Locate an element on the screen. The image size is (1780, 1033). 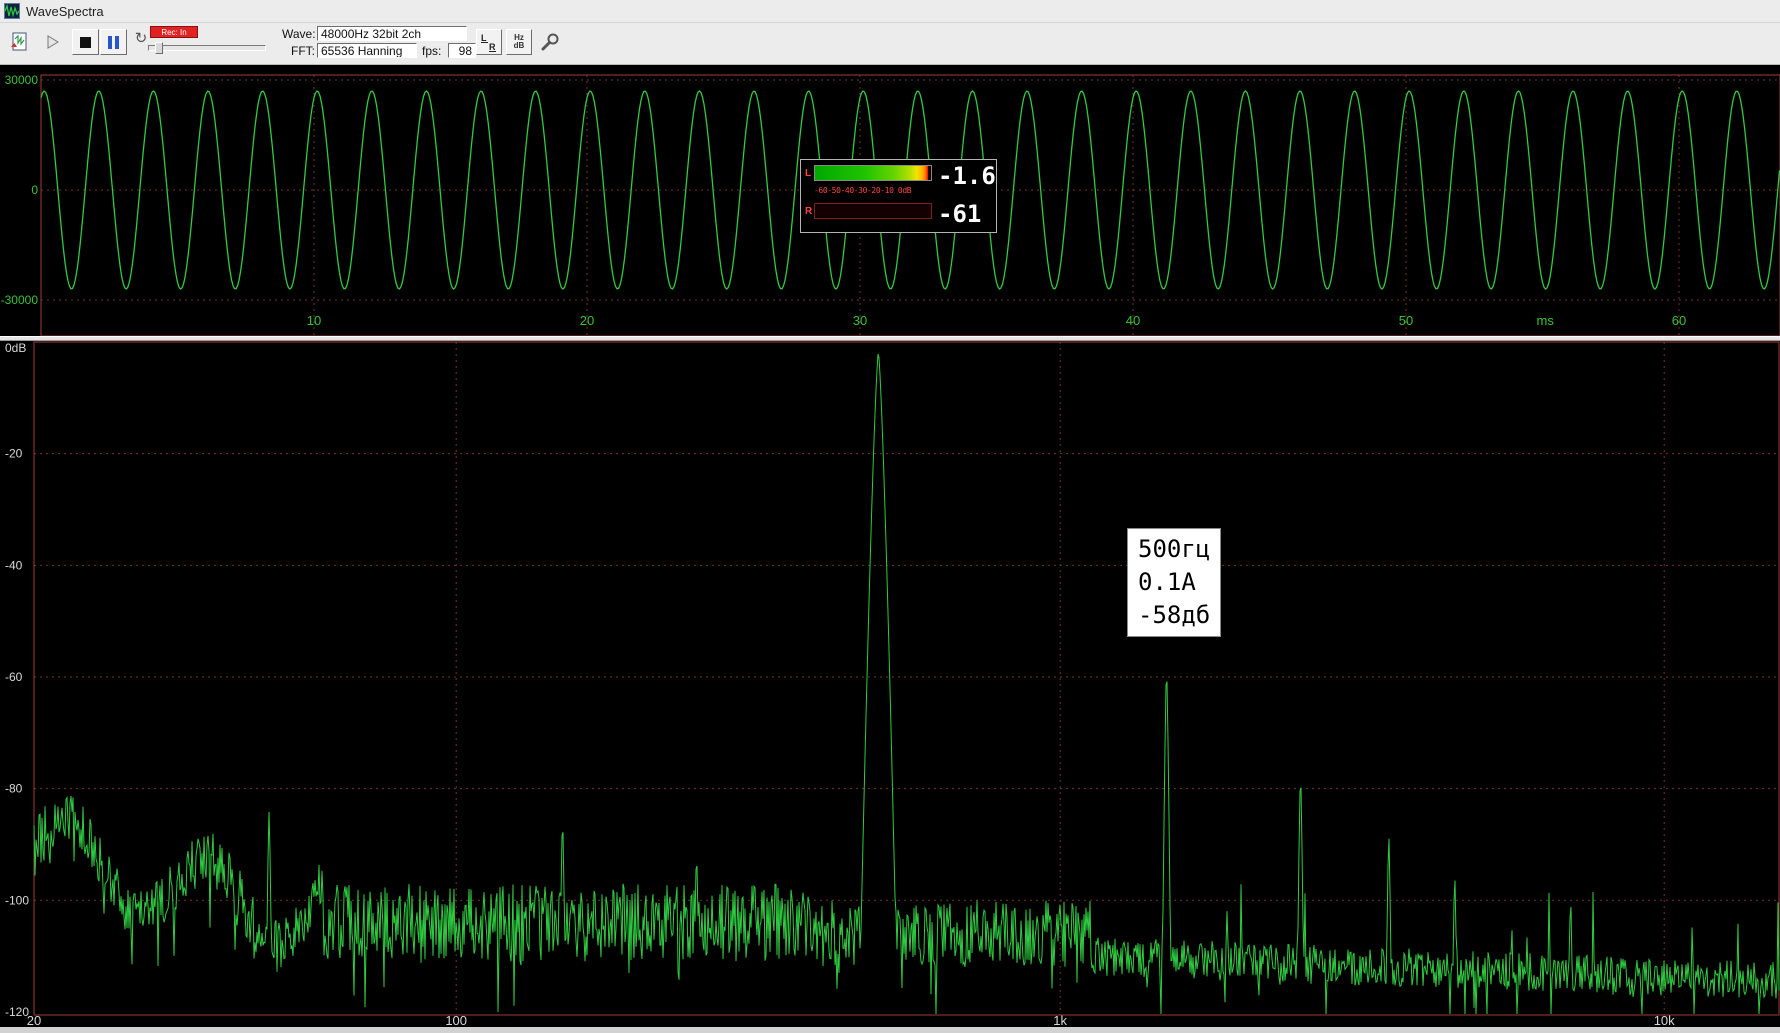
fft-label: FFT: is located at coordinates (303, 51).